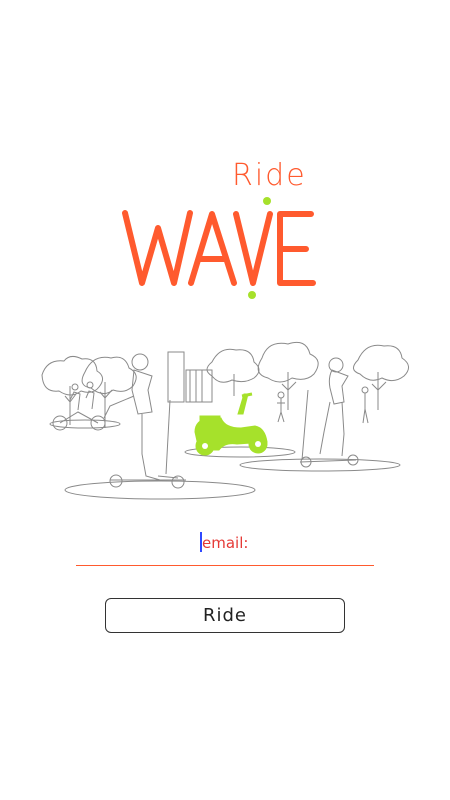 This screenshot has width=450, height=800. Describe the element at coordinates (225, 615) in the screenshot. I see `ride-button: Ride` at that location.